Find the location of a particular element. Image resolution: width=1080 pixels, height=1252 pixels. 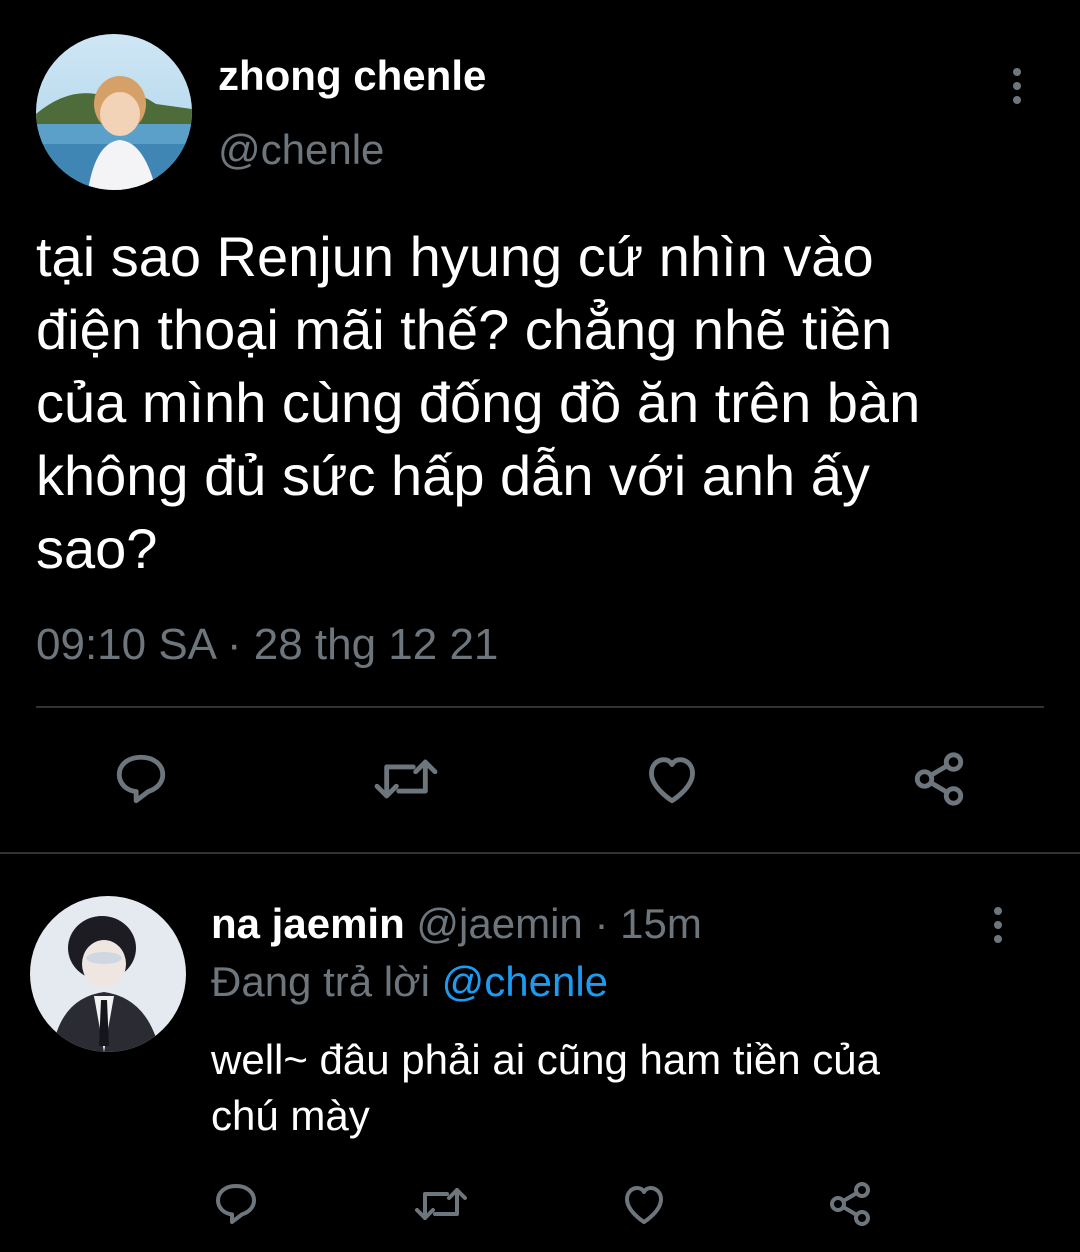

replying-to: Đang trả lời @chenle is located at coordinates (409, 982).